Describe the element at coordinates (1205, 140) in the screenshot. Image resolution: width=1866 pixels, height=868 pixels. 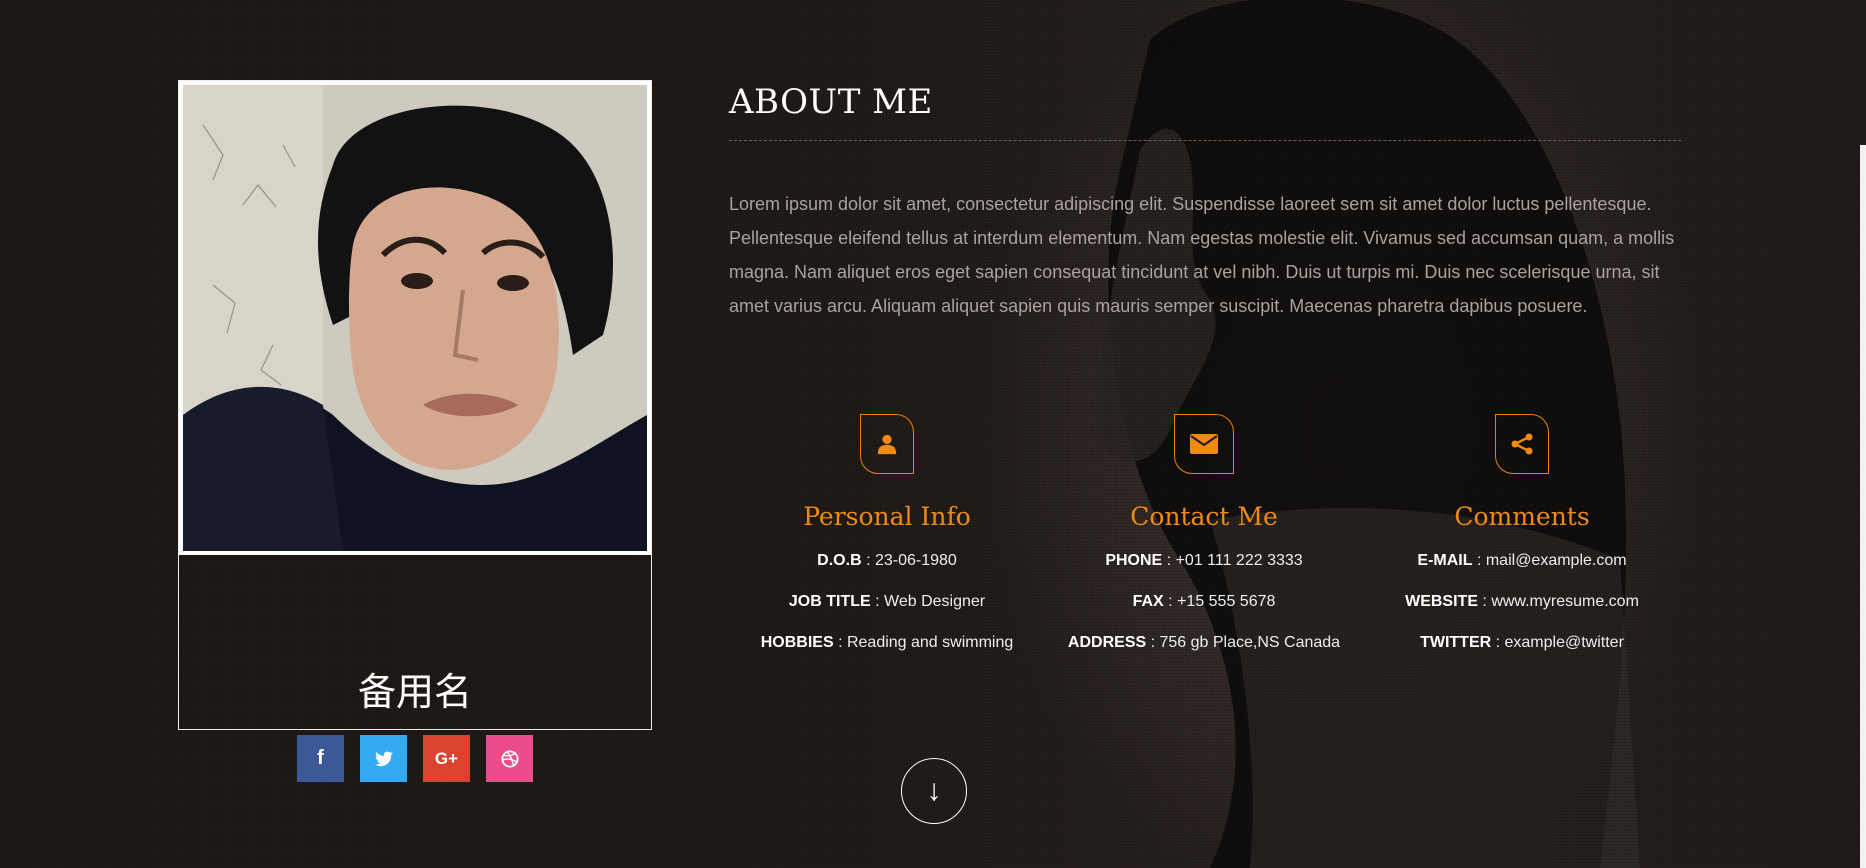
I see `about-divider` at that location.